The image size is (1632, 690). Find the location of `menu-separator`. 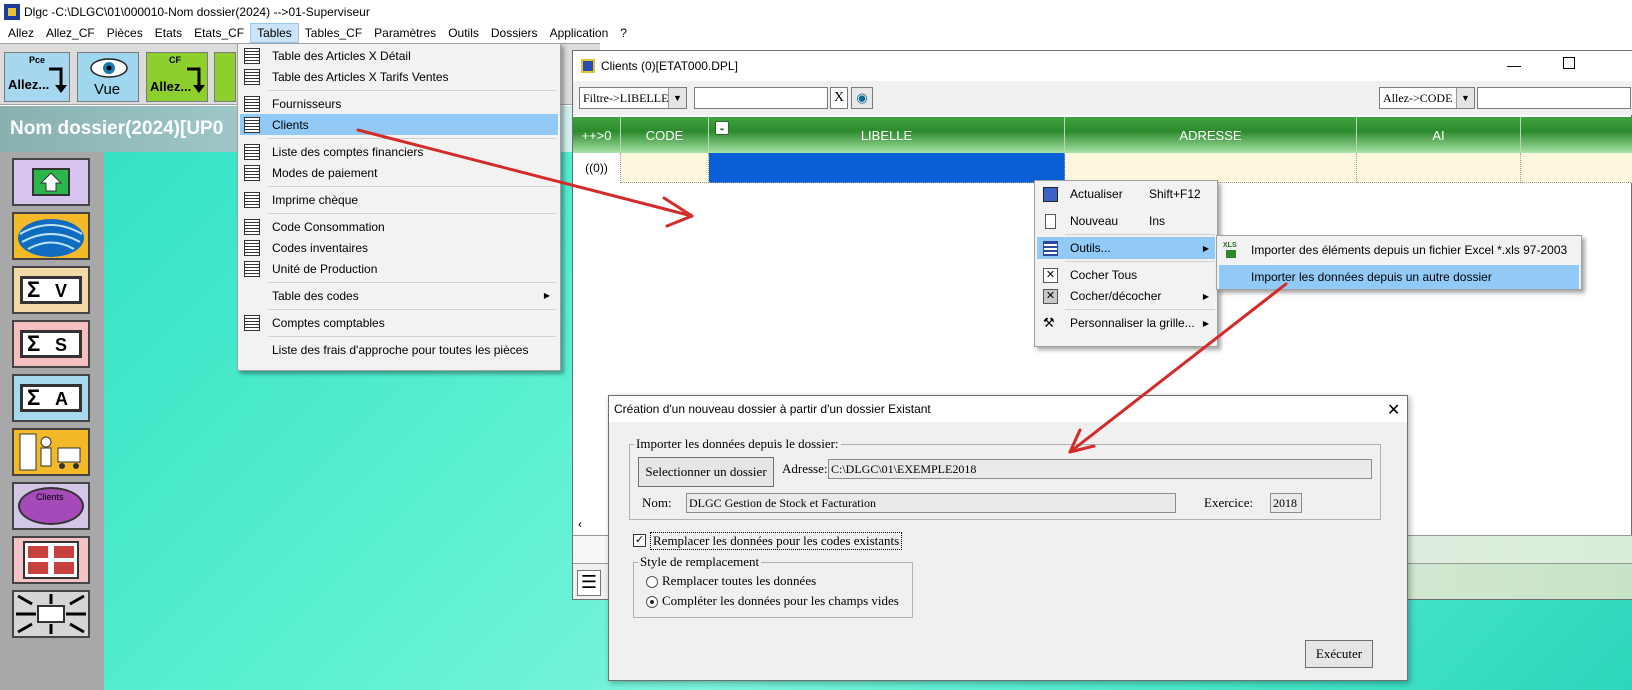

menu-separator is located at coordinates (412, 213).